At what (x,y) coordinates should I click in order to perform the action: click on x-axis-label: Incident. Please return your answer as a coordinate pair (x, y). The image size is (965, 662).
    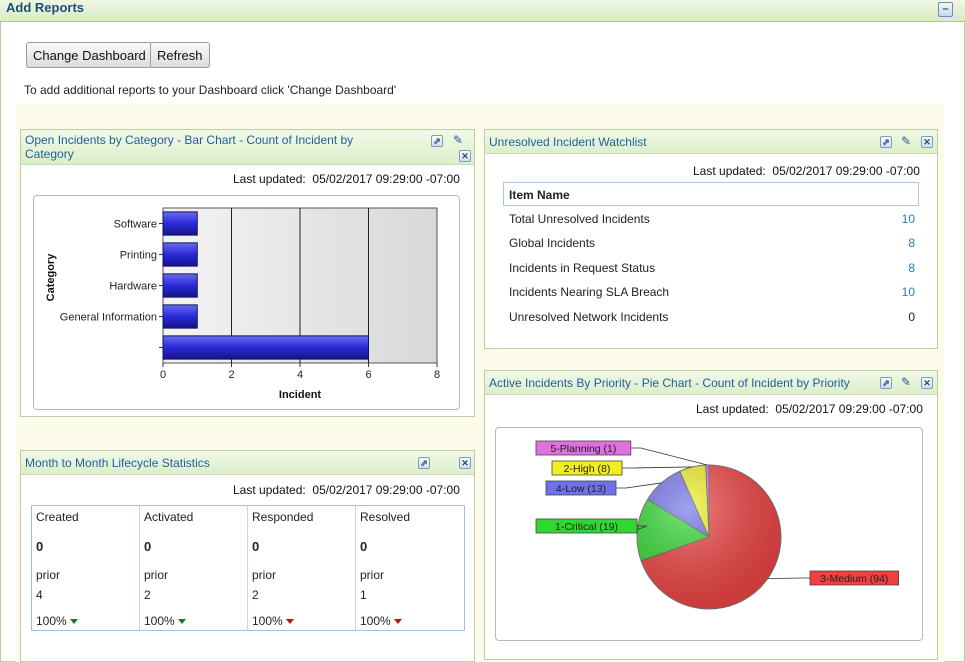
    Looking at the image, I should click on (300, 395).